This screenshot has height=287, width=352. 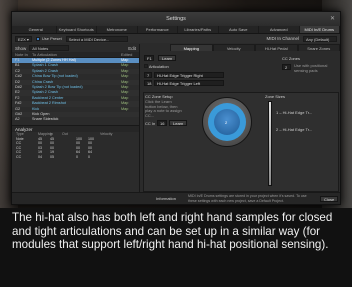 I want to click on tab-mapping: Mapping, so click(x=191, y=47).